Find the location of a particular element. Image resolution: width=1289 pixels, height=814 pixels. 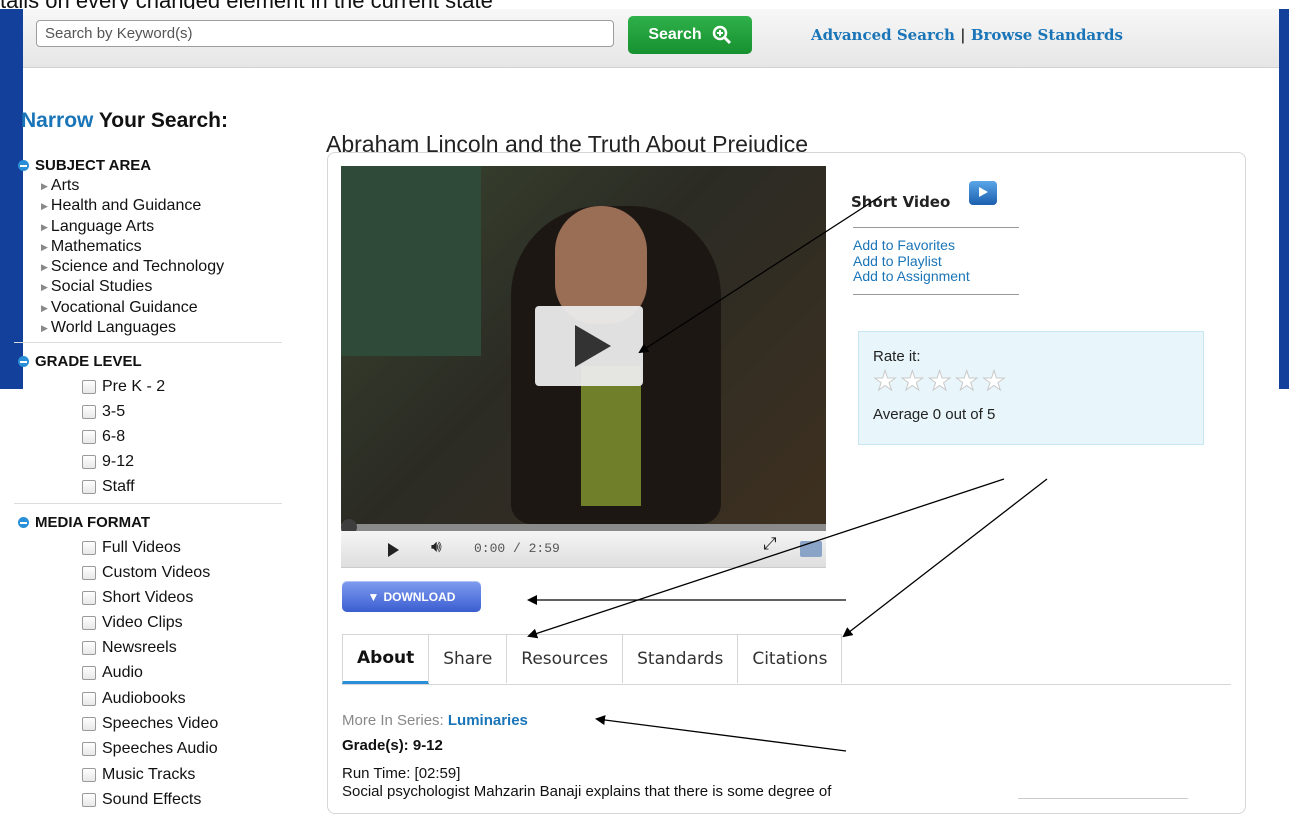

video-frame-scarf is located at coordinates (611, 436).